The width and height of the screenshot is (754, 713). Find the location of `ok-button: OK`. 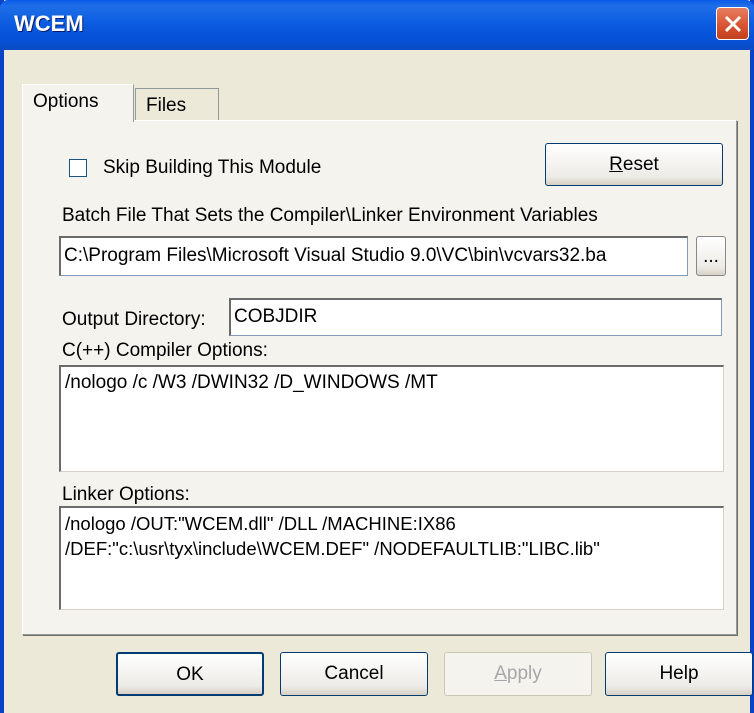

ok-button: OK is located at coordinates (190, 674).